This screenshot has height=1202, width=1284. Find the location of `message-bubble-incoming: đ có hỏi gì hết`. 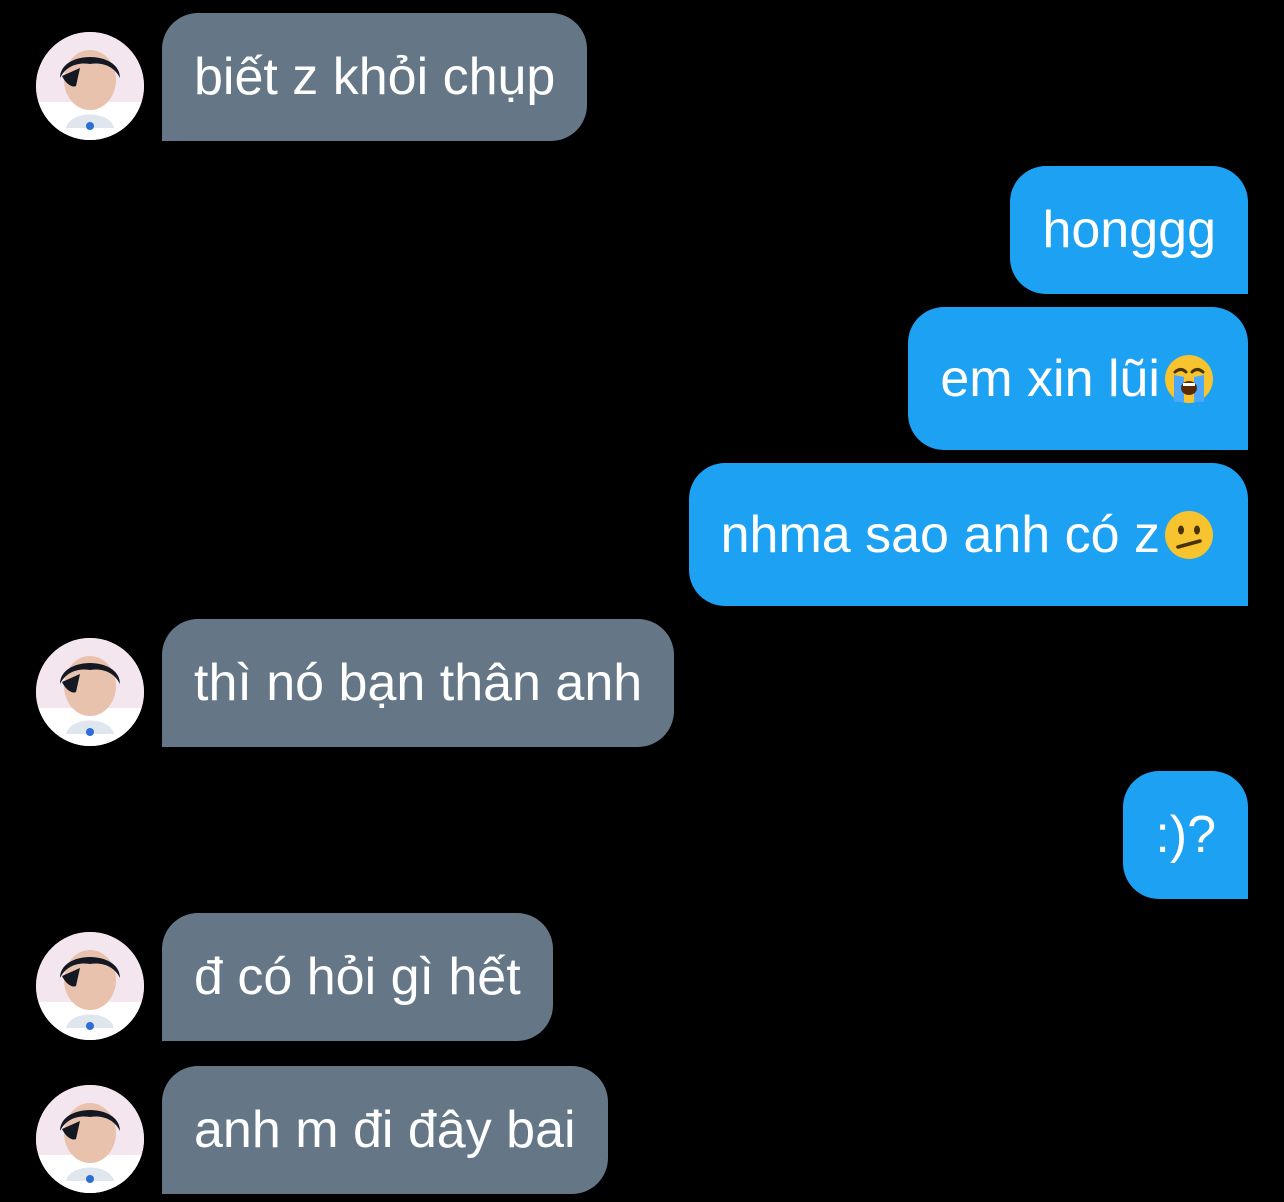

message-bubble-incoming: đ có hỏi gì hết is located at coordinates (357, 977).